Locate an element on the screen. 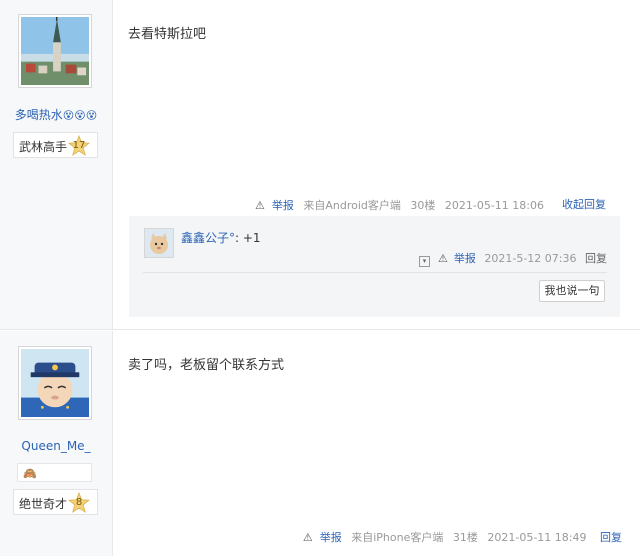  post-content: 卖了吗，老板留个联系方式 is located at coordinates (206, 365).